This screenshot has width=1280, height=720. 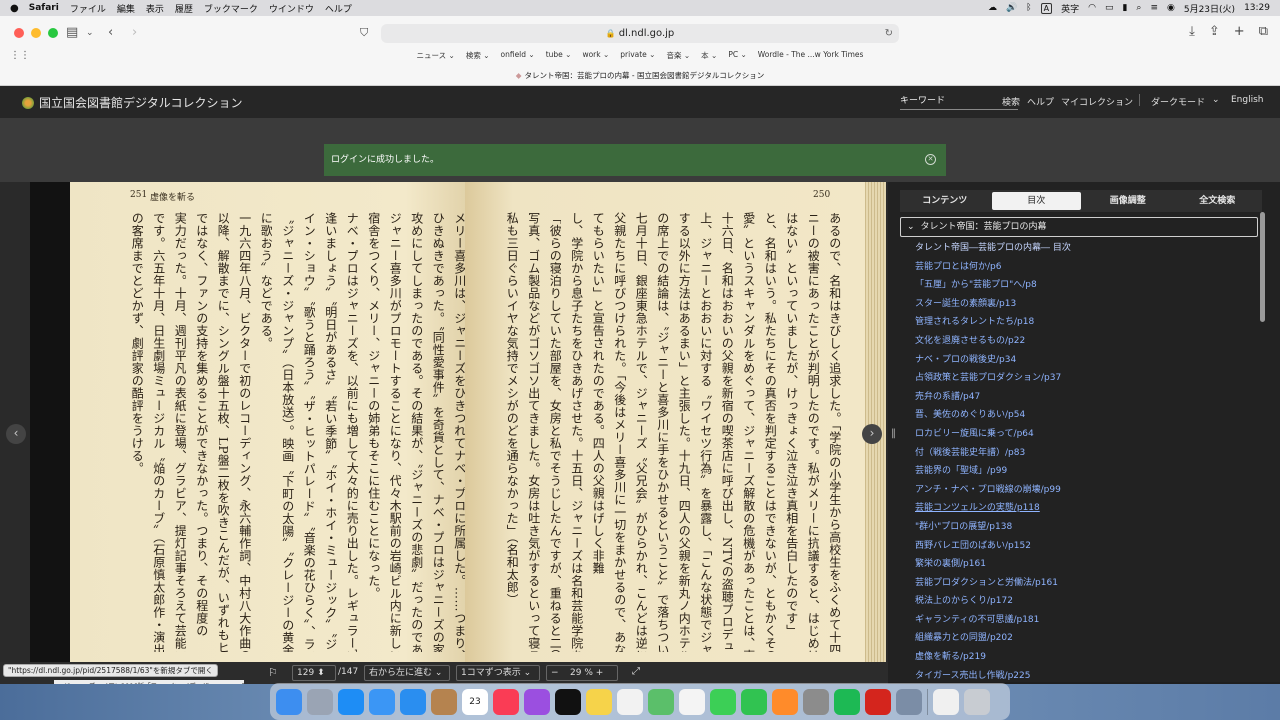 I want to click on textedit-icon, so click(x=946, y=701).